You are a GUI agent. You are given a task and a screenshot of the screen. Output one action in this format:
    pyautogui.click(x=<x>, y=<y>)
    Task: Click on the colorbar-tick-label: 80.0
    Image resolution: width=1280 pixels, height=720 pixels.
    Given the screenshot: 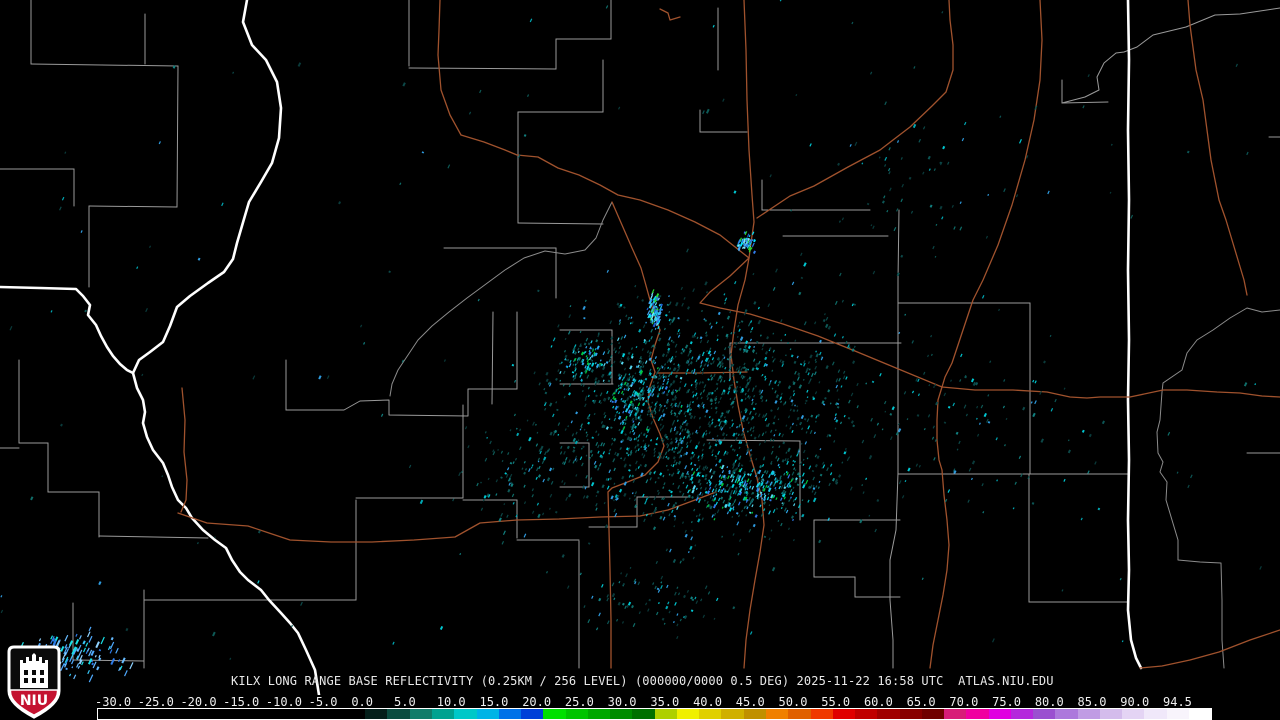 What is the action you would take?
    pyautogui.click(x=1049, y=702)
    